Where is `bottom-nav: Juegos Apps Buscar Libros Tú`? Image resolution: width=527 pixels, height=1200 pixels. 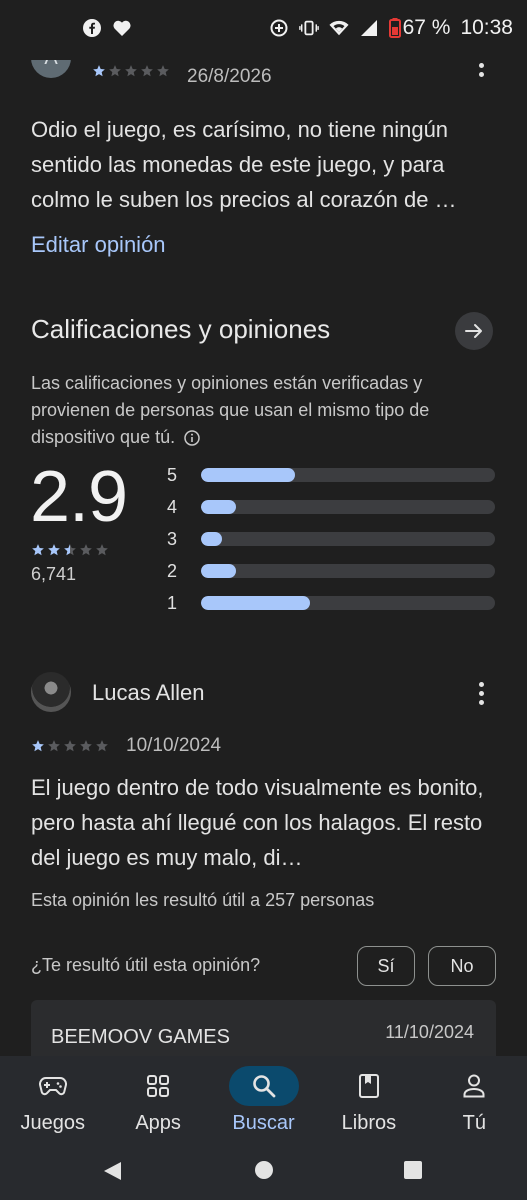
bottom-nav: Juegos Apps Buscar Libros Tú is located at coordinates (263, 1101).